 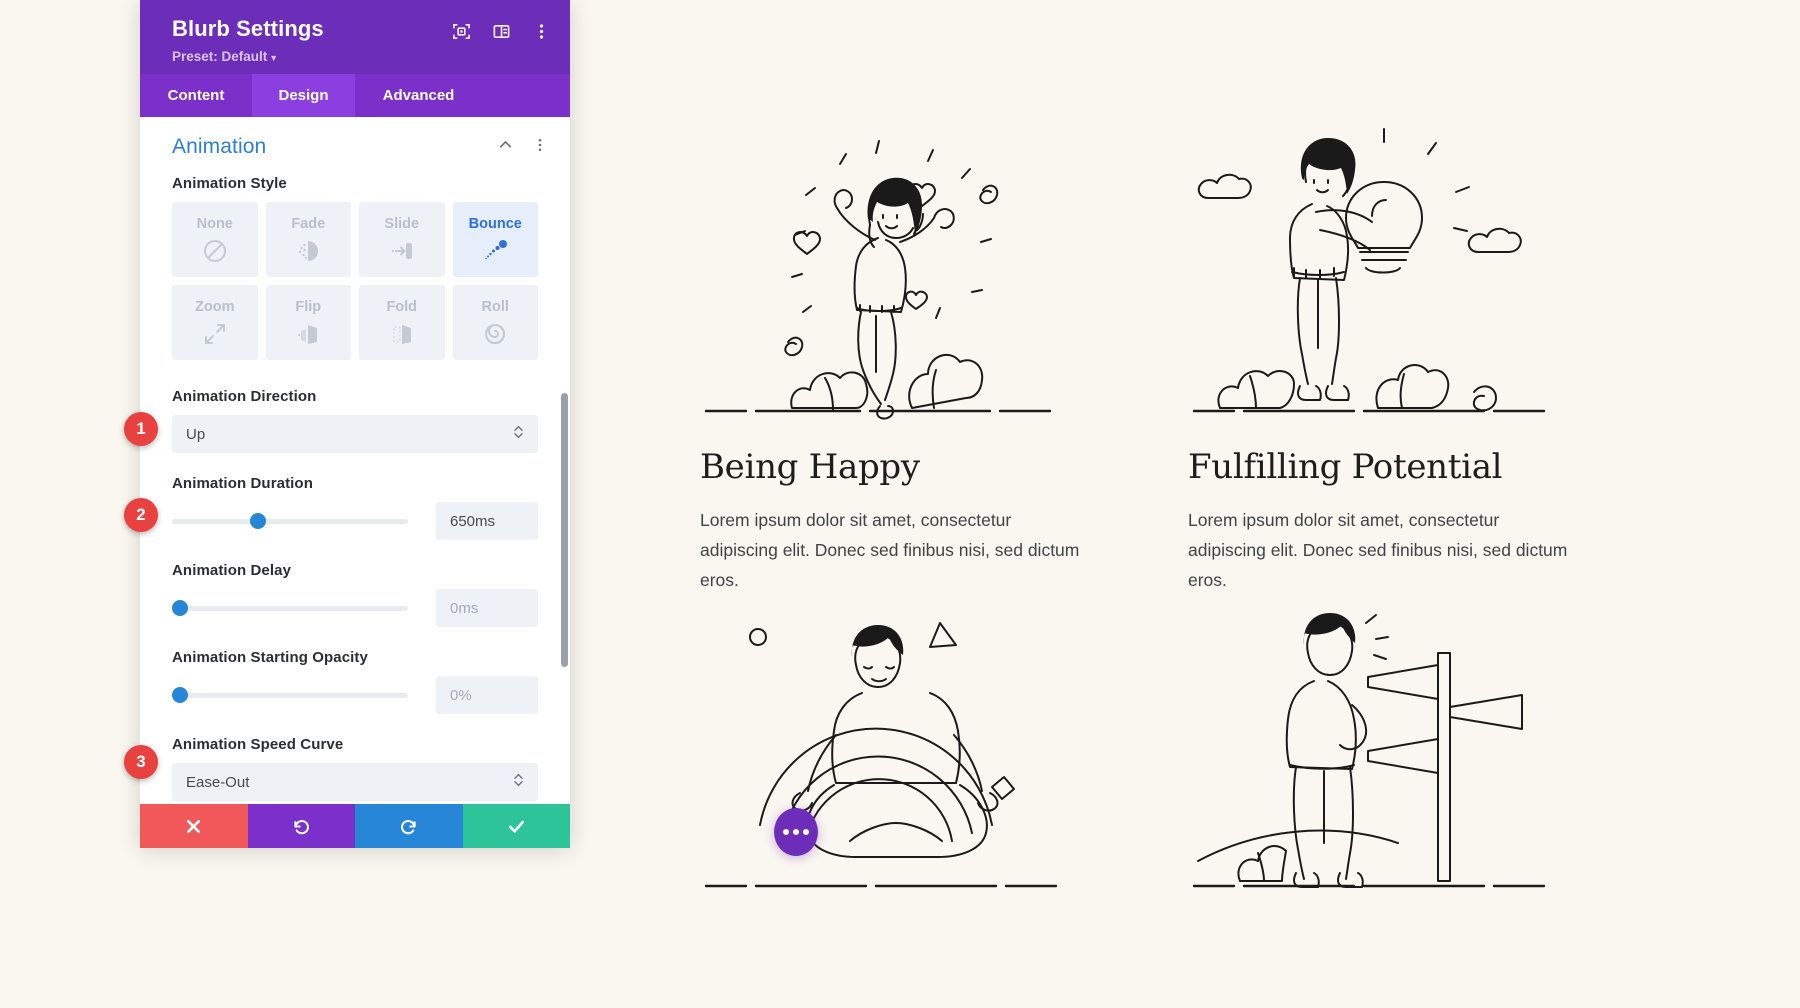 I want to click on field-label: Animation Starting Opacity, so click(x=270, y=657).